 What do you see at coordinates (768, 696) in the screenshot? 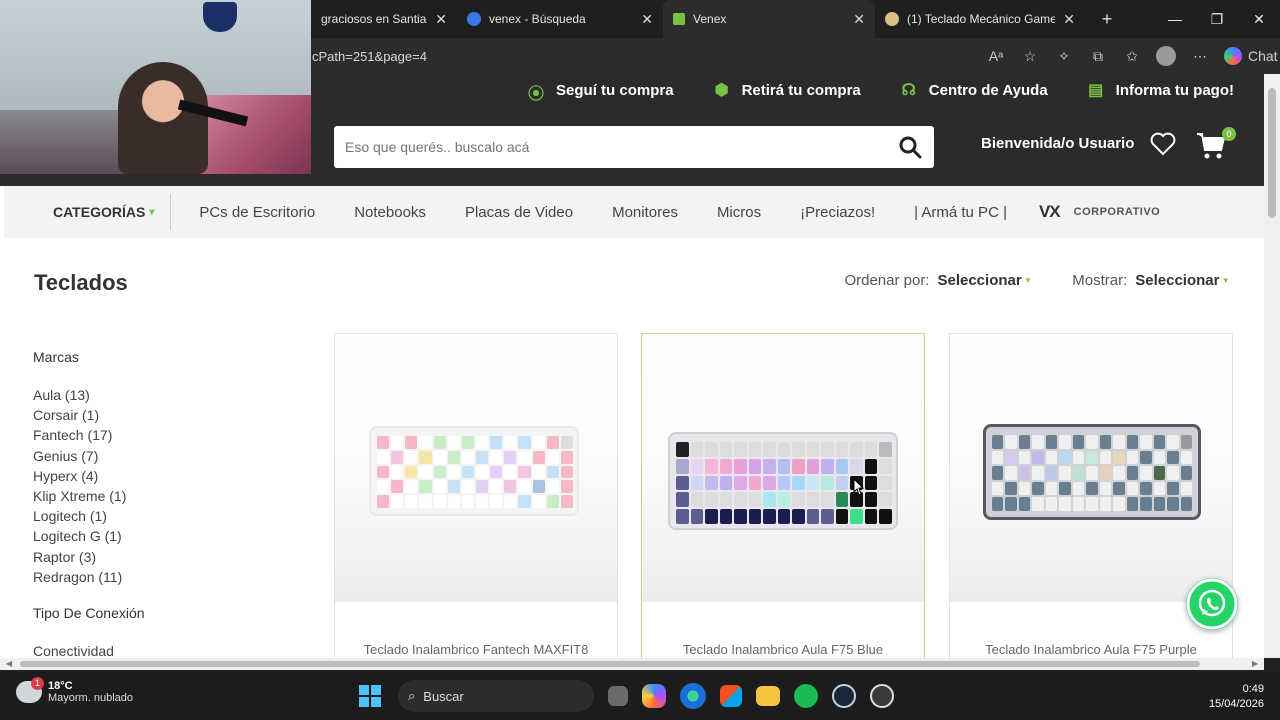
I see `file-explorer-icon` at bounding box center [768, 696].